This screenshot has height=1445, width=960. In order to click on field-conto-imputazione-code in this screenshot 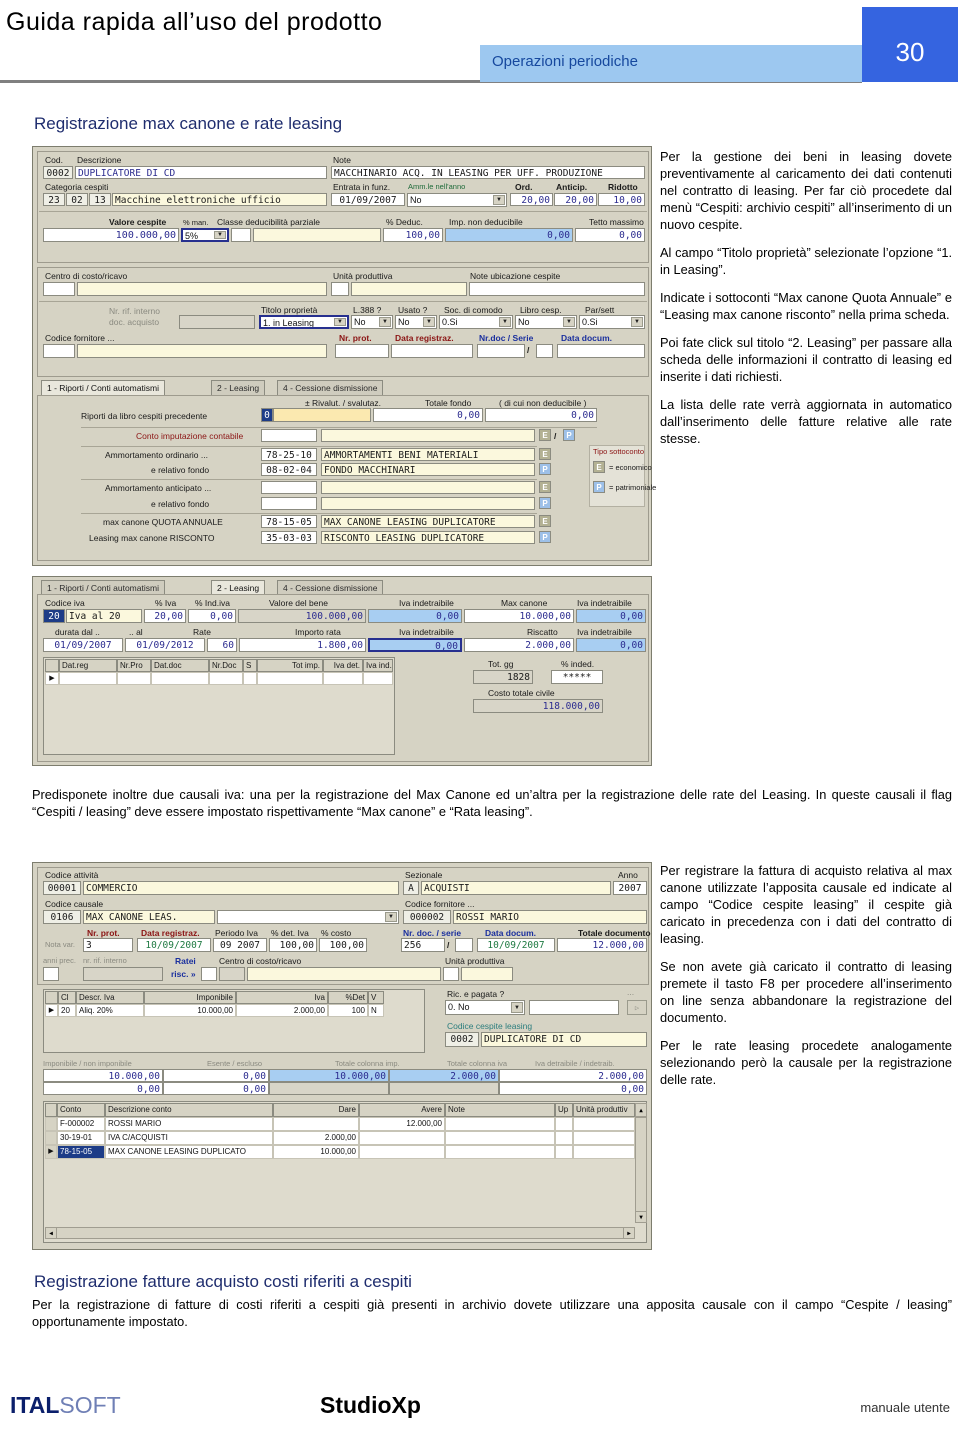, I will do `click(289, 435)`.